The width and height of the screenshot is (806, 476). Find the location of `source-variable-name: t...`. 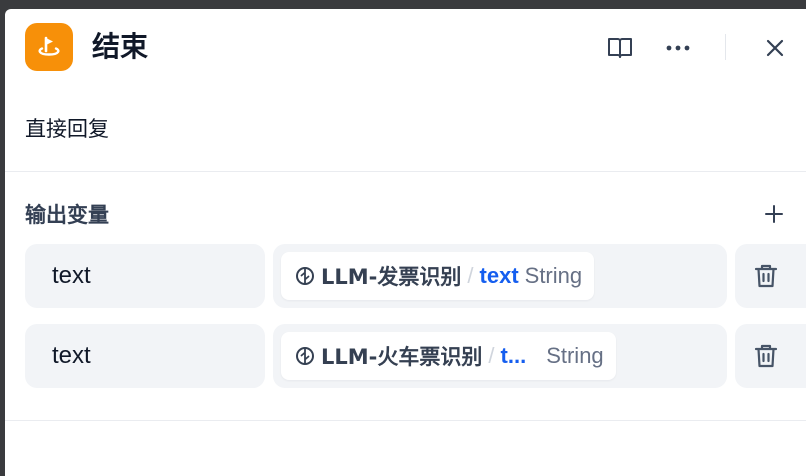

source-variable-name: t... is located at coordinates (513, 355).